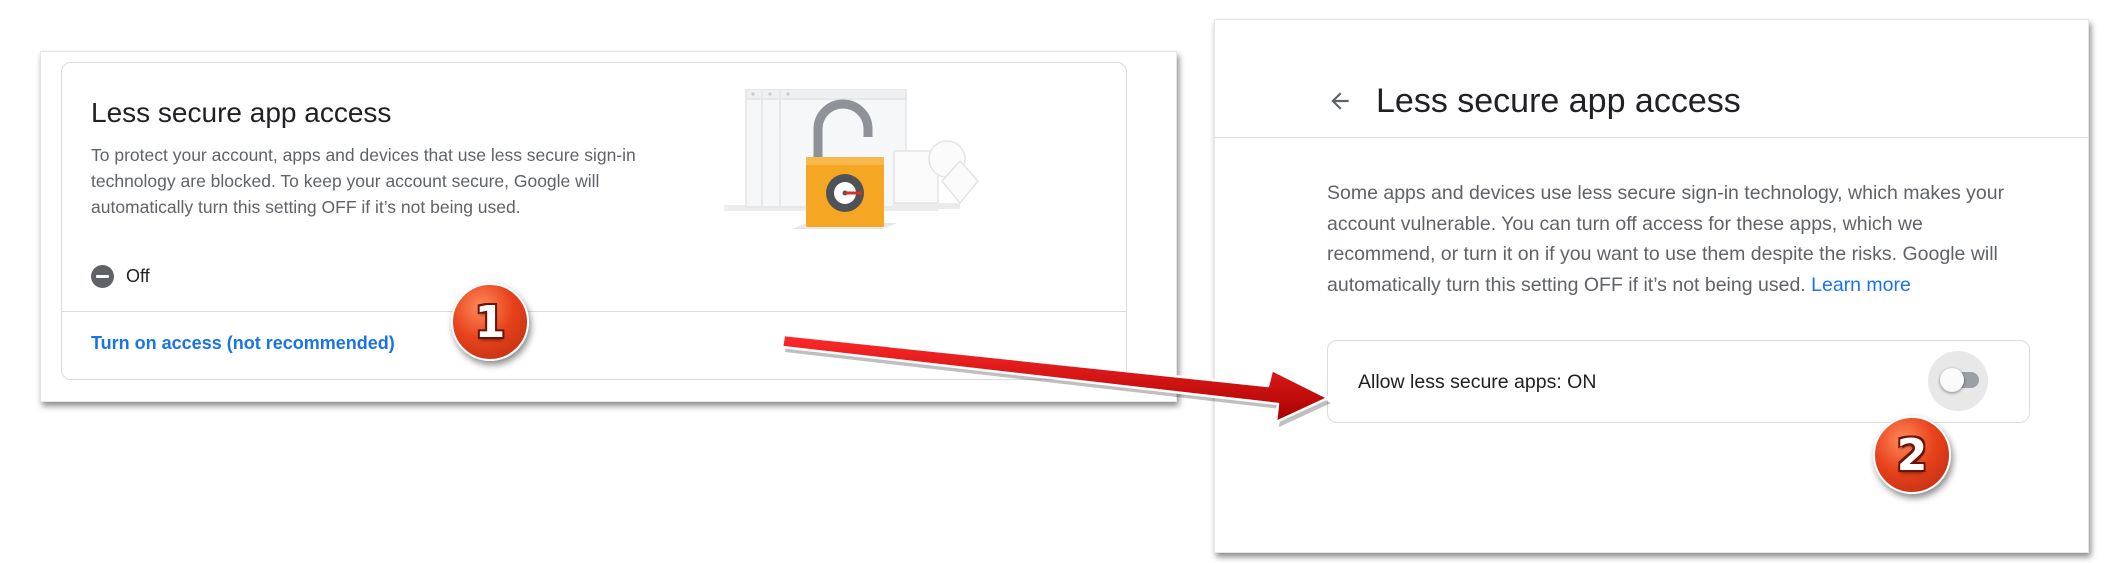  I want to click on card-divider, so click(594, 311).